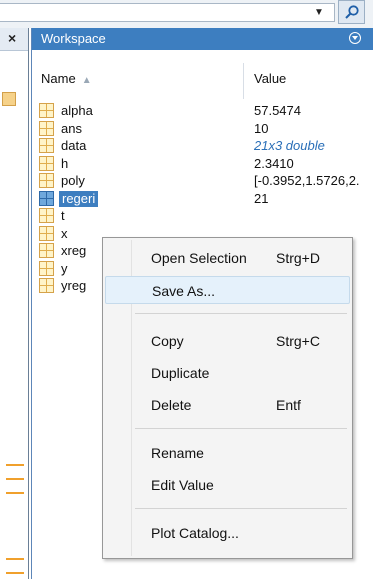 The width and height of the screenshot is (373, 579). I want to click on variable-value: [-0.3952,1.5726,2., so click(307, 180).